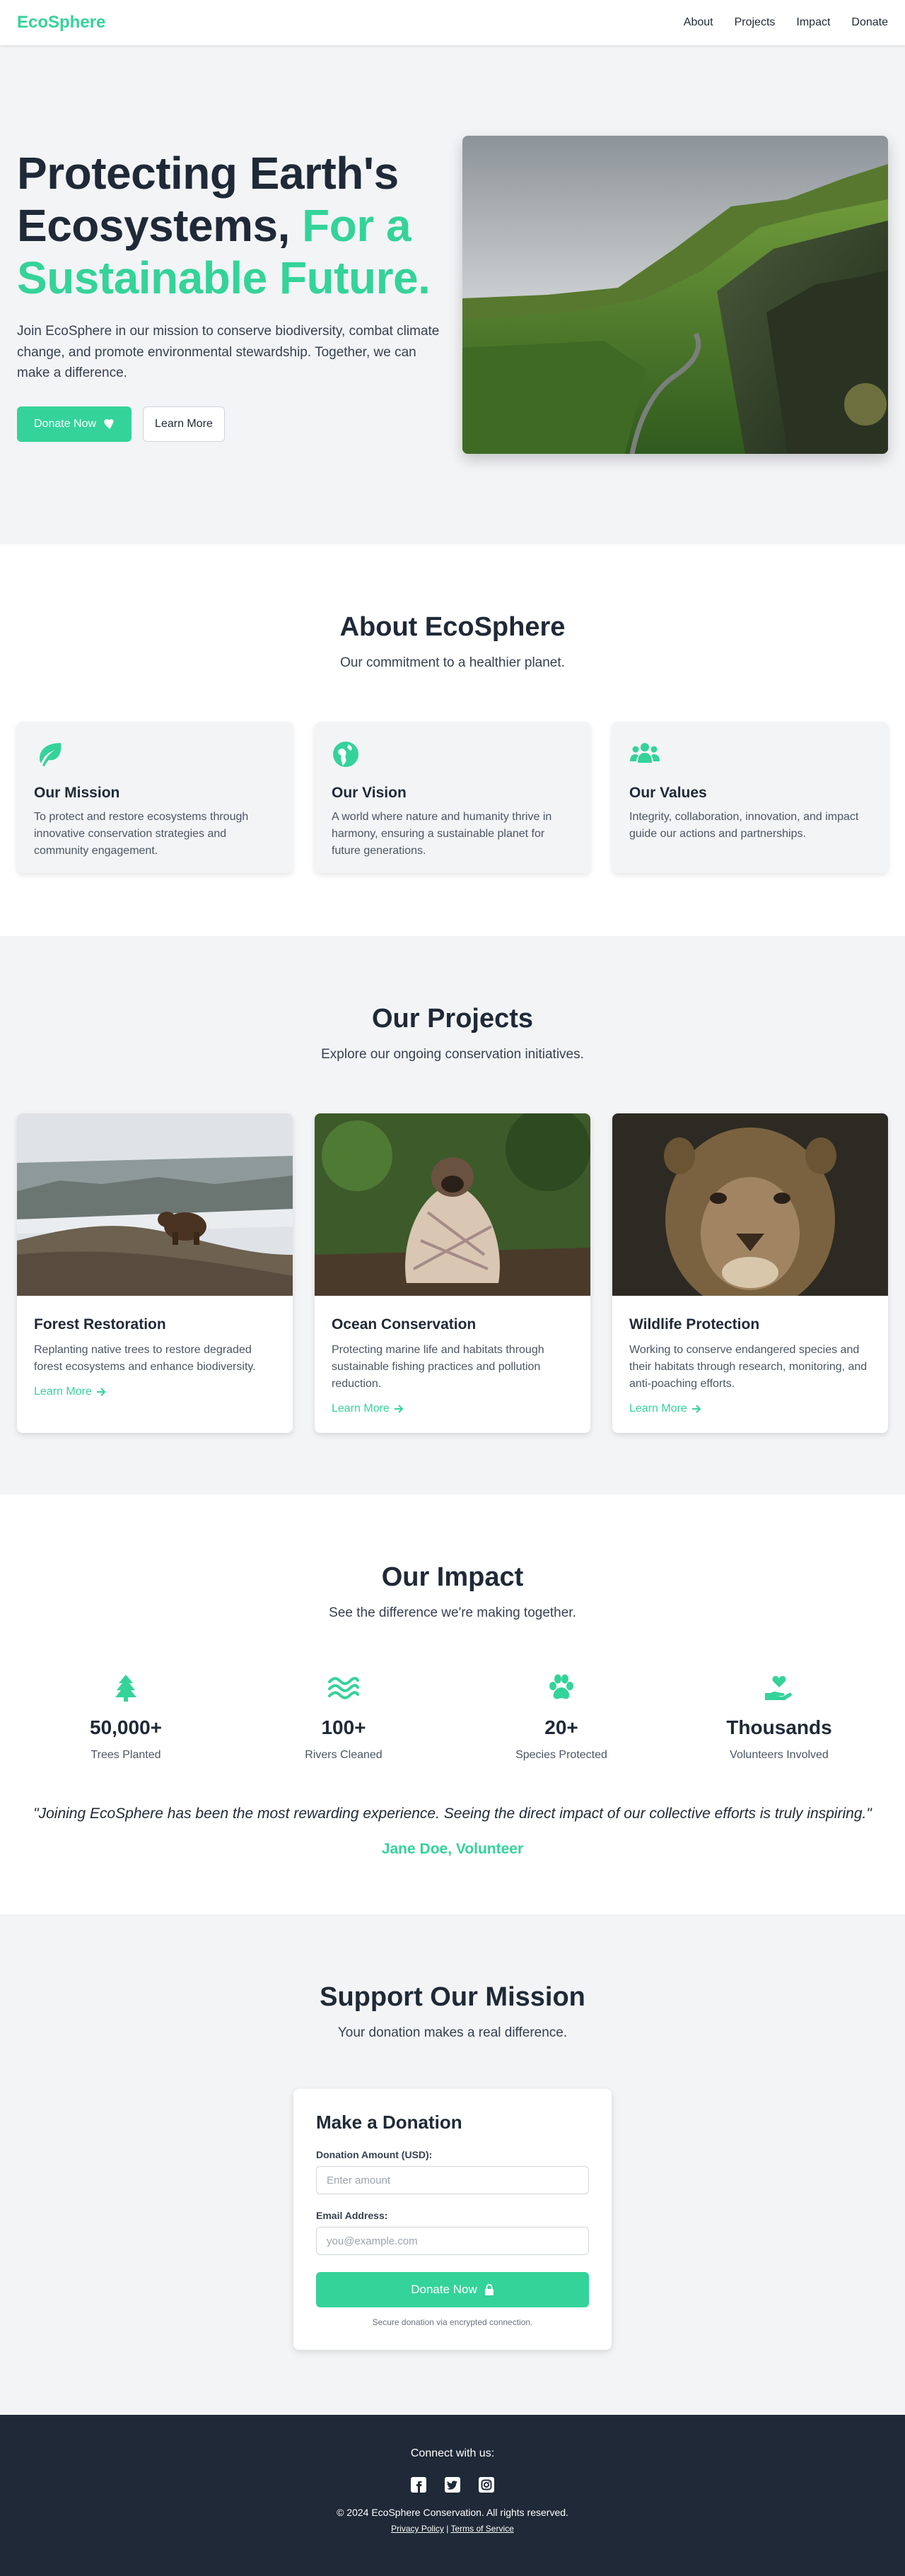  What do you see at coordinates (481, 2529) in the screenshot?
I see `terms-of-service-link: Terms of Service` at bounding box center [481, 2529].